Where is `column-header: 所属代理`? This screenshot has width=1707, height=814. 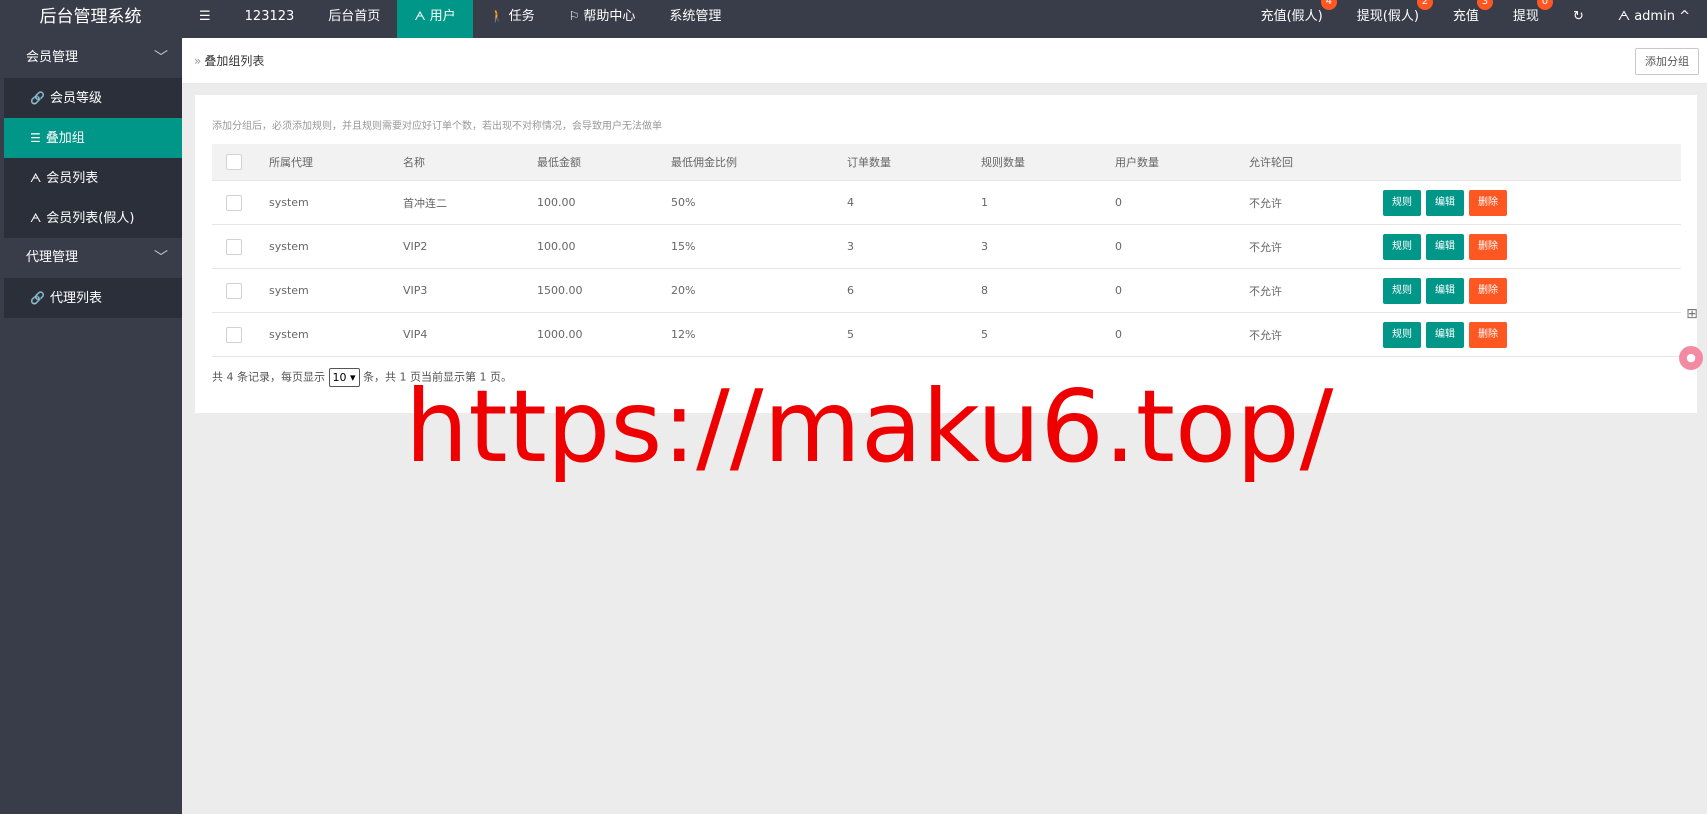
column-header: 所属代理 is located at coordinates (336, 162).